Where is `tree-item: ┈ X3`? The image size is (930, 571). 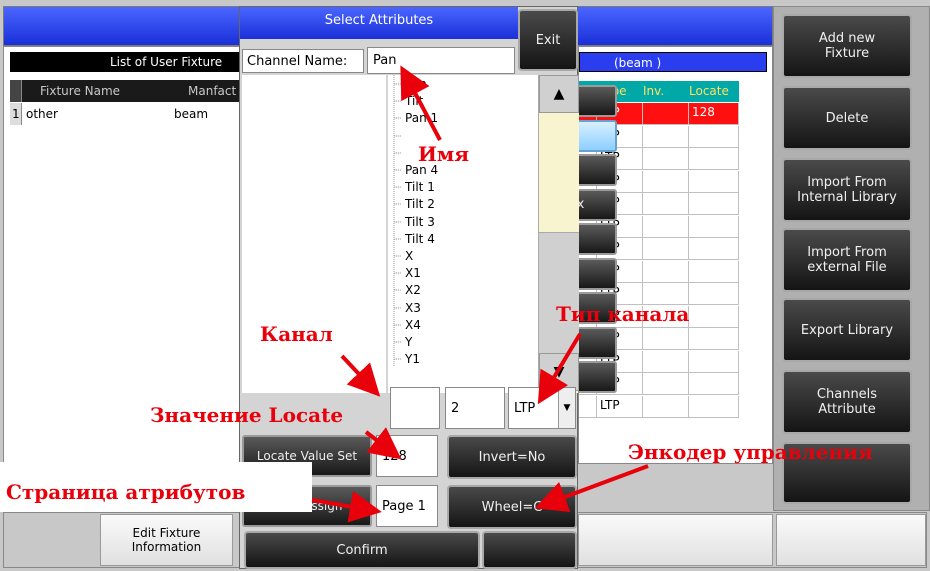 tree-item: ┈ X3 is located at coordinates (407, 308).